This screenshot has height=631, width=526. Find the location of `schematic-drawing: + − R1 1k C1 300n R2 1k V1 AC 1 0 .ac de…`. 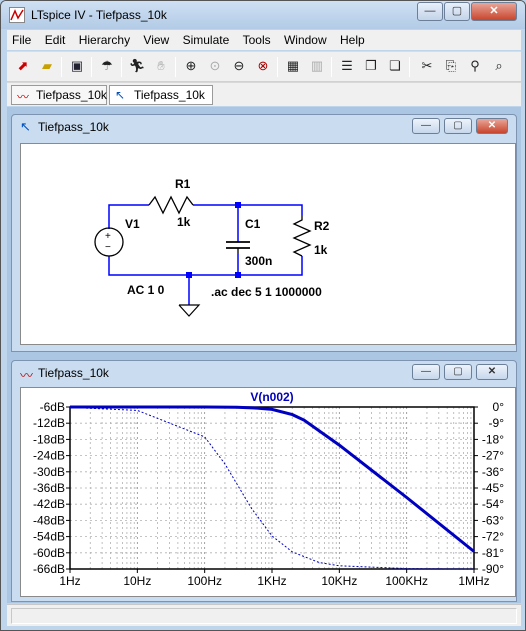

schematic-drawing: + − R1 1k C1 300n R2 1k V1 AC 1 0 .ac de… is located at coordinates (212, 247).